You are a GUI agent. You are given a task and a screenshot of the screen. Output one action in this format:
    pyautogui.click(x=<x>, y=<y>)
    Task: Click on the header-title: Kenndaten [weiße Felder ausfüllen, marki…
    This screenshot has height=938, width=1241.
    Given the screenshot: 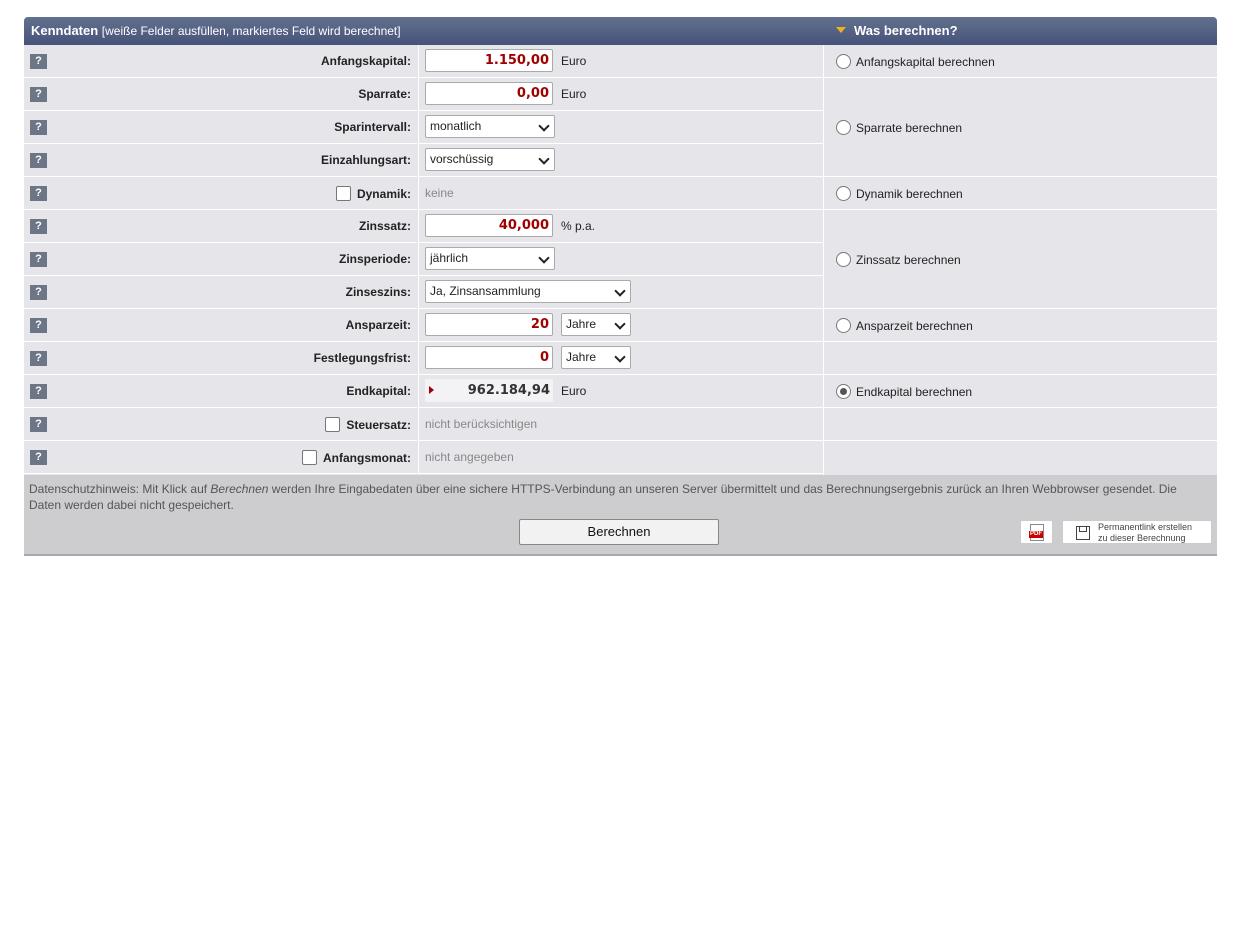 What is the action you would take?
    pyautogui.click(x=216, y=30)
    